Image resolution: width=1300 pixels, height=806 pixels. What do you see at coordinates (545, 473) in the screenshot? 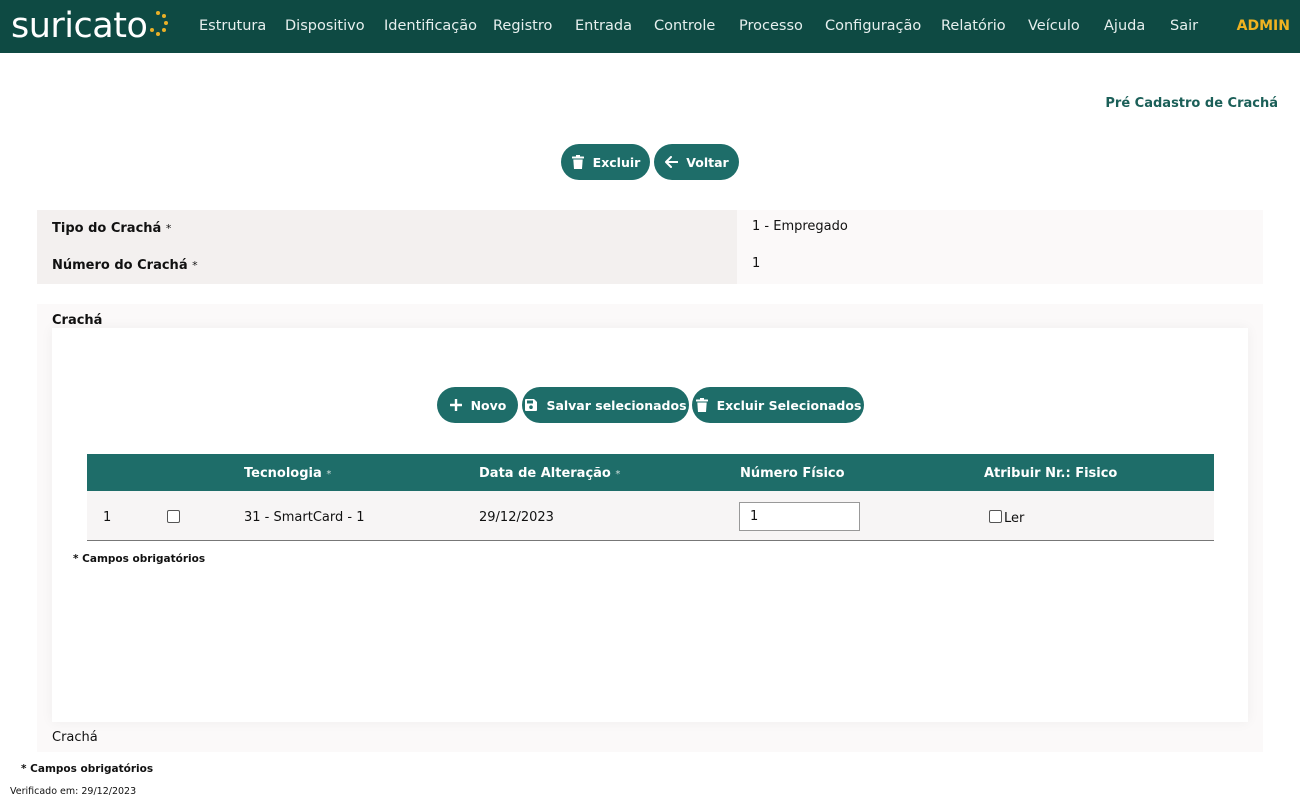
I see `column-header-data-text: Data de Alteração` at bounding box center [545, 473].